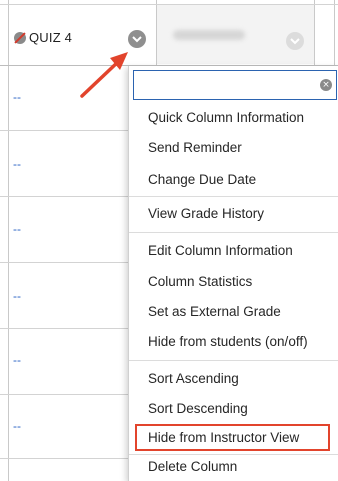 The image size is (338, 481). What do you see at coordinates (232, 437) in the screenshot?
I see `highlight-box` at bounding box center [232, 437].